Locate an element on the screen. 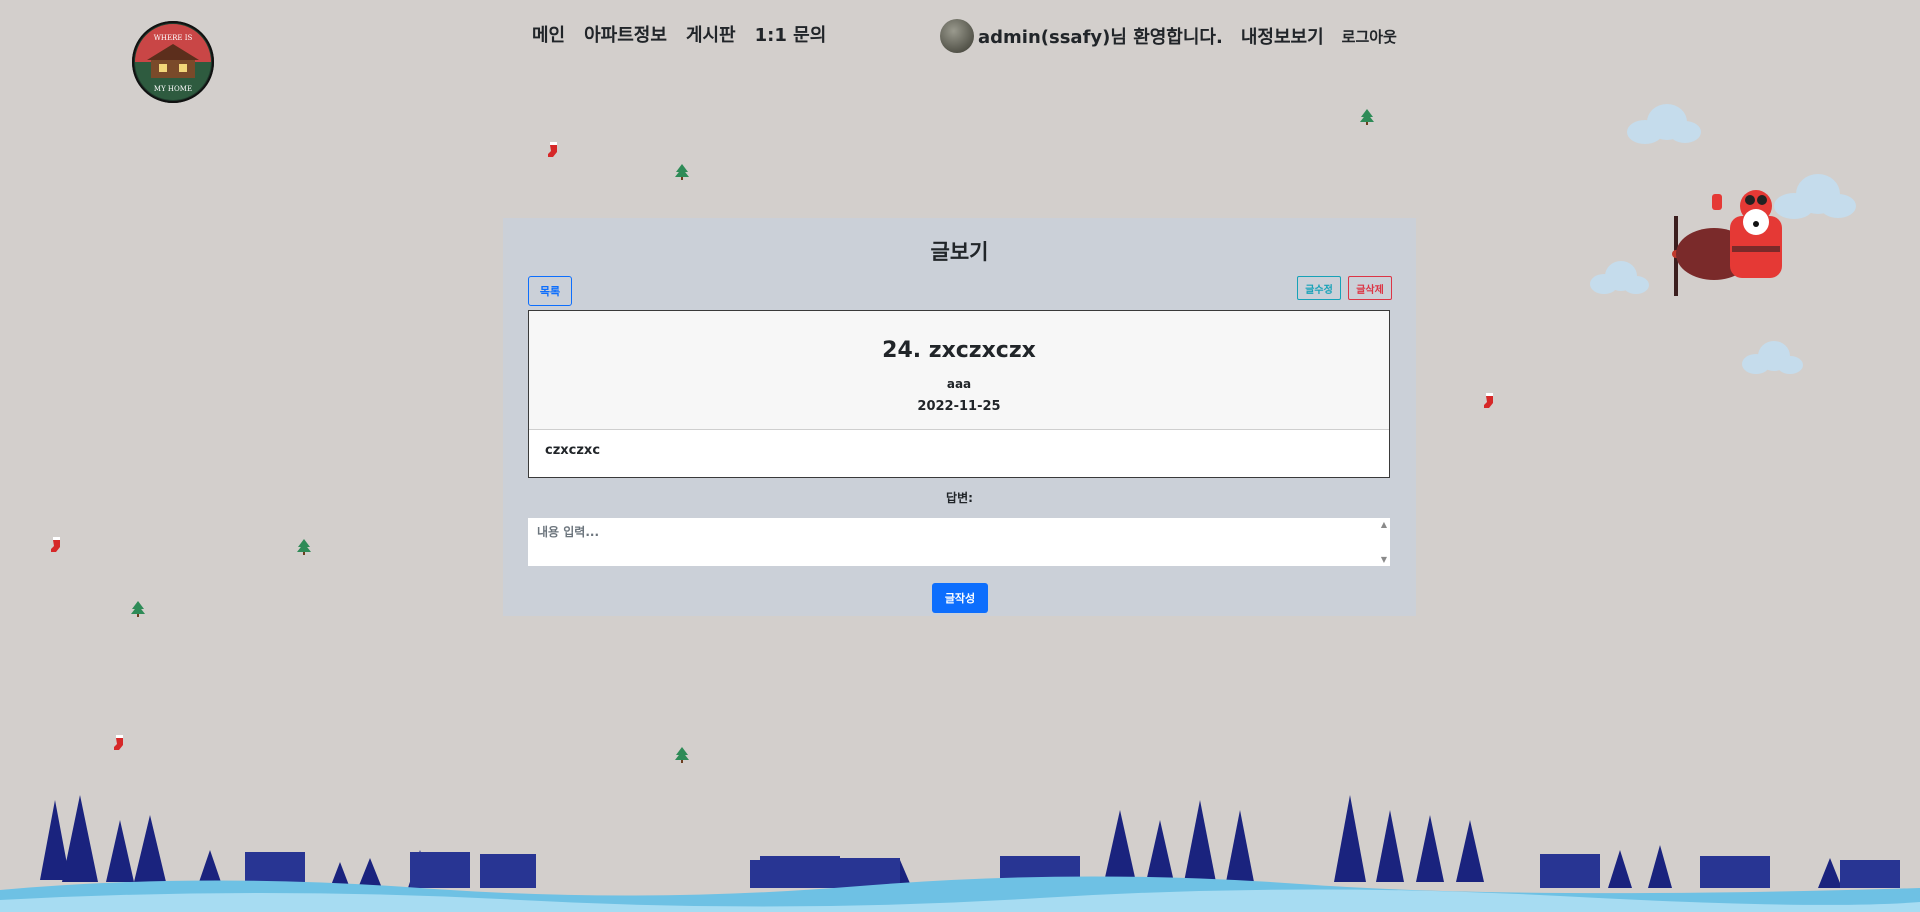 This screenshot has width=1920, height=912. where-is-my-home-logo: WHERE IS MY HOME is located at coordinates (173, 62).